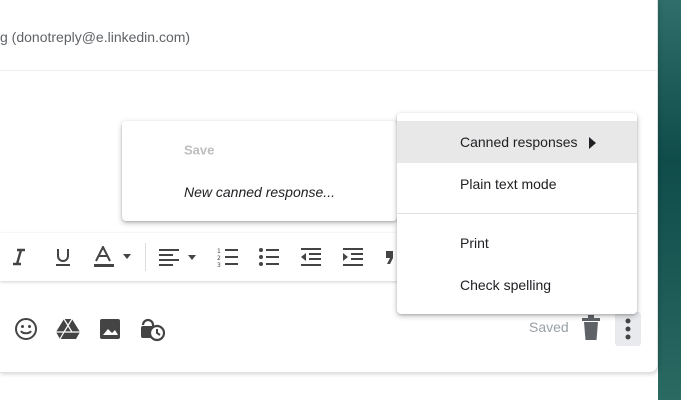 This screenshot has width=681, height=400. Describe the element at coordinates (68, 329) in the screenshot. I see `drive-icon` at that location.